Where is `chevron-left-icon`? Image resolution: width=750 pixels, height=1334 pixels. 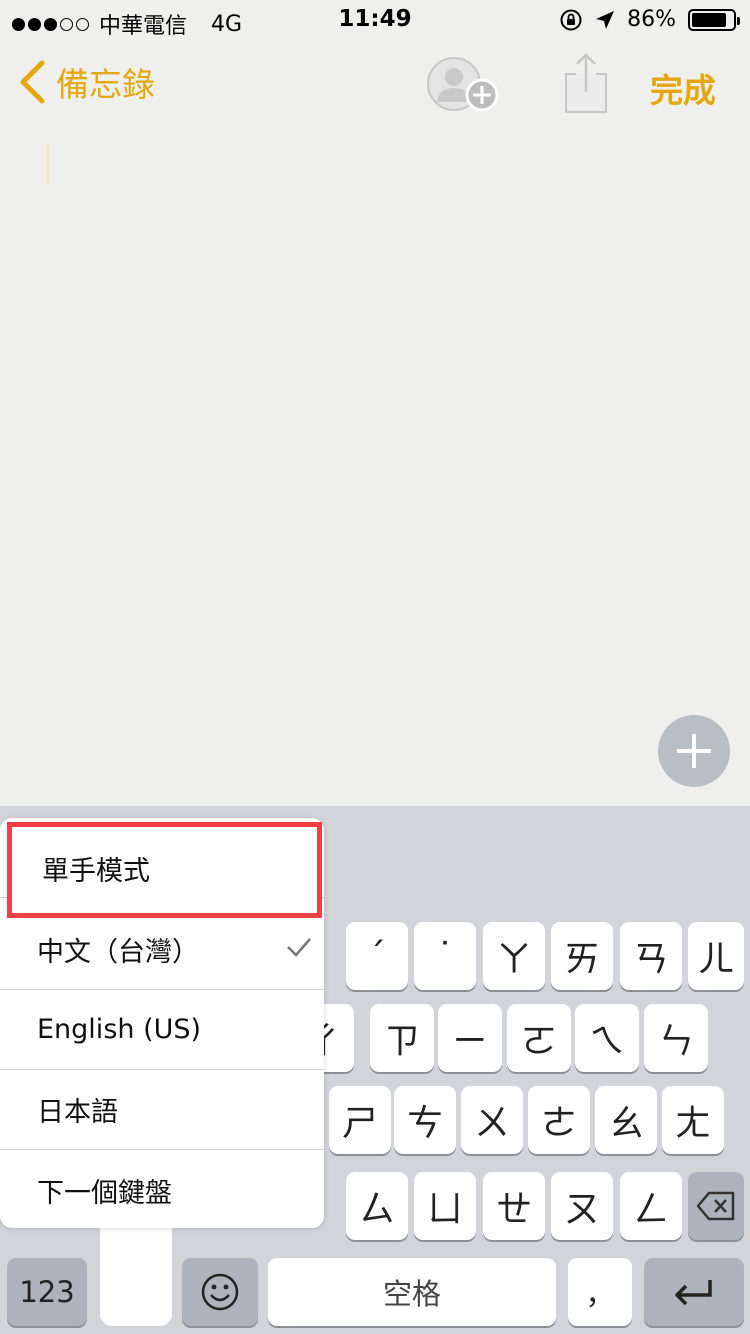
chevron-left-icon is located at coordinates (32, 82).